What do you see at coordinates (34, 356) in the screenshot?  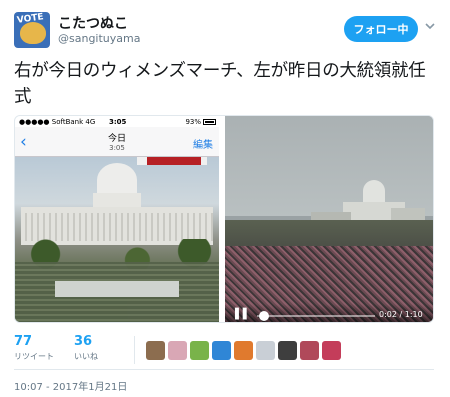 I see `retweet-label: リツイート` at bounding box center [34, 356].